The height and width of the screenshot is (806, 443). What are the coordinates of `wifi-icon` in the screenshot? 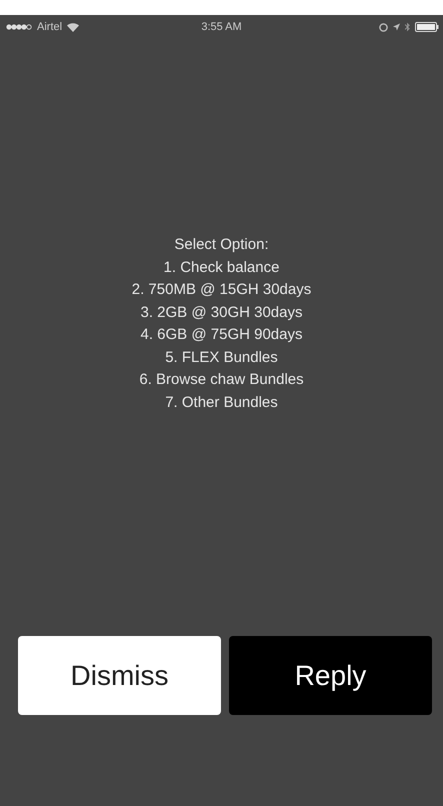 It's located at (73, 27).